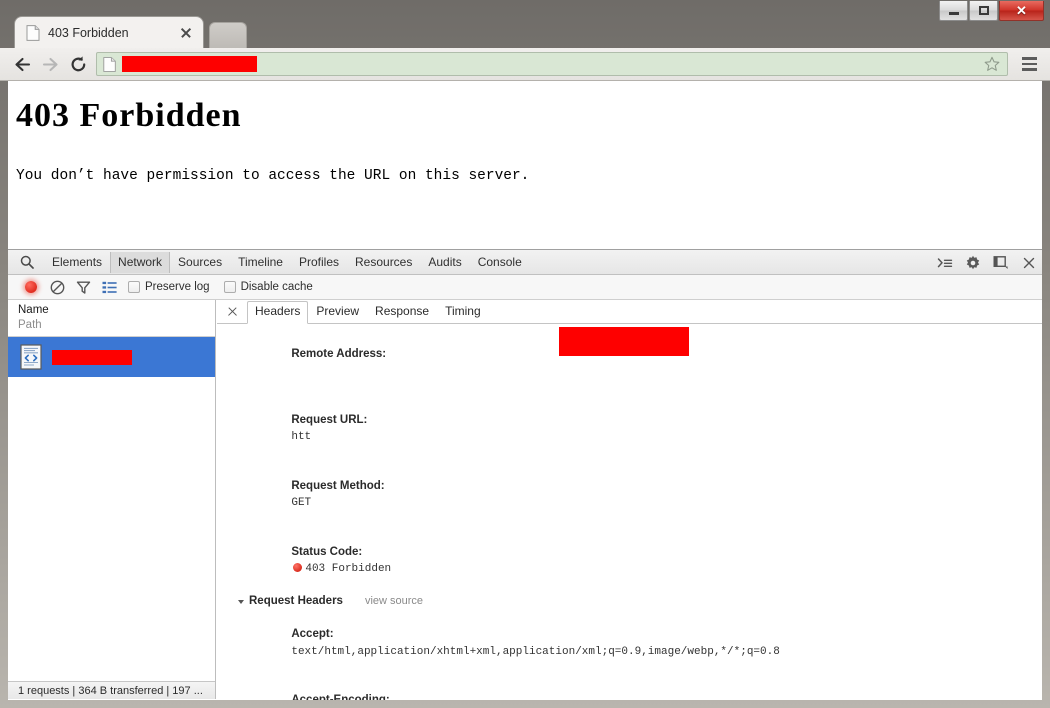 This screenshot has height=708, width=1050. Describe the element at coordinates (27, 262) in the screenshot. I see `search-icon` at that location.